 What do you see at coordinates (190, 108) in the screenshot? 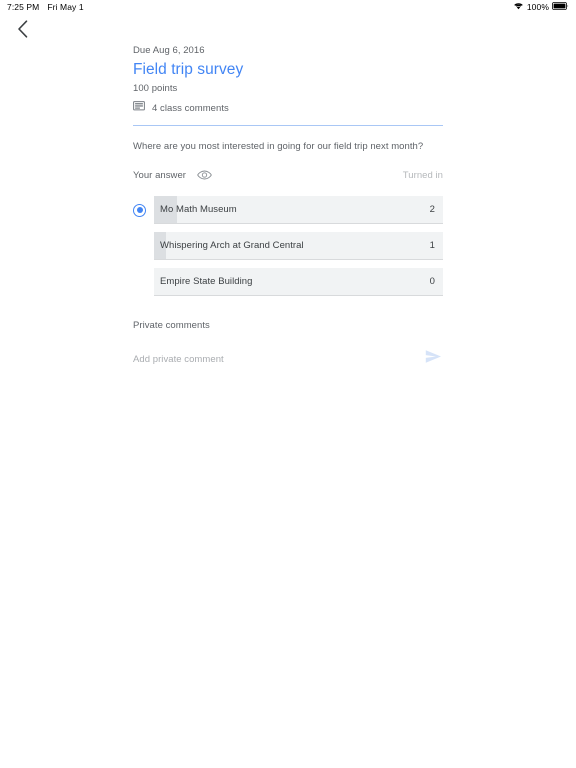
I see `class-comments-label: 4 class comments` at bounding box center [190, 108].